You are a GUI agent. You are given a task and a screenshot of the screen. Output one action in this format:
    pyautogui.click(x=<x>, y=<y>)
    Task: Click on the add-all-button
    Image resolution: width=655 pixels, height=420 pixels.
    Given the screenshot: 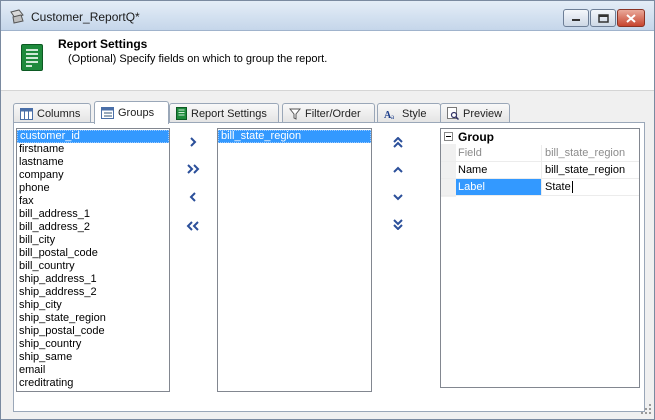 What is the action you would take?
    pyautogui.click(x=193, y=169)
    